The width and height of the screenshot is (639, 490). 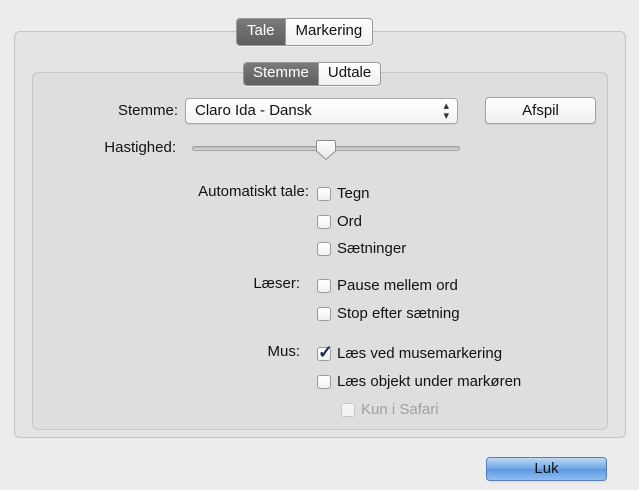 What do you see at coordinates (429, 381) in the screenshot?
I see `checkbox-label: Læs objekt under markøren` at bounding box center [429, 381].